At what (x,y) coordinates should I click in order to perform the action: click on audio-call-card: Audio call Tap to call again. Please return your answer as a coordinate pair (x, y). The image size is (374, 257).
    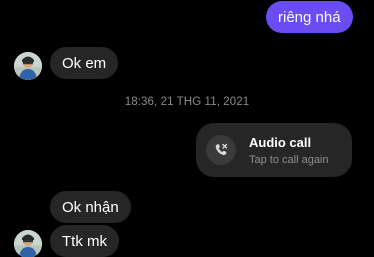
    Looking at the image, I should click on (274, 150).